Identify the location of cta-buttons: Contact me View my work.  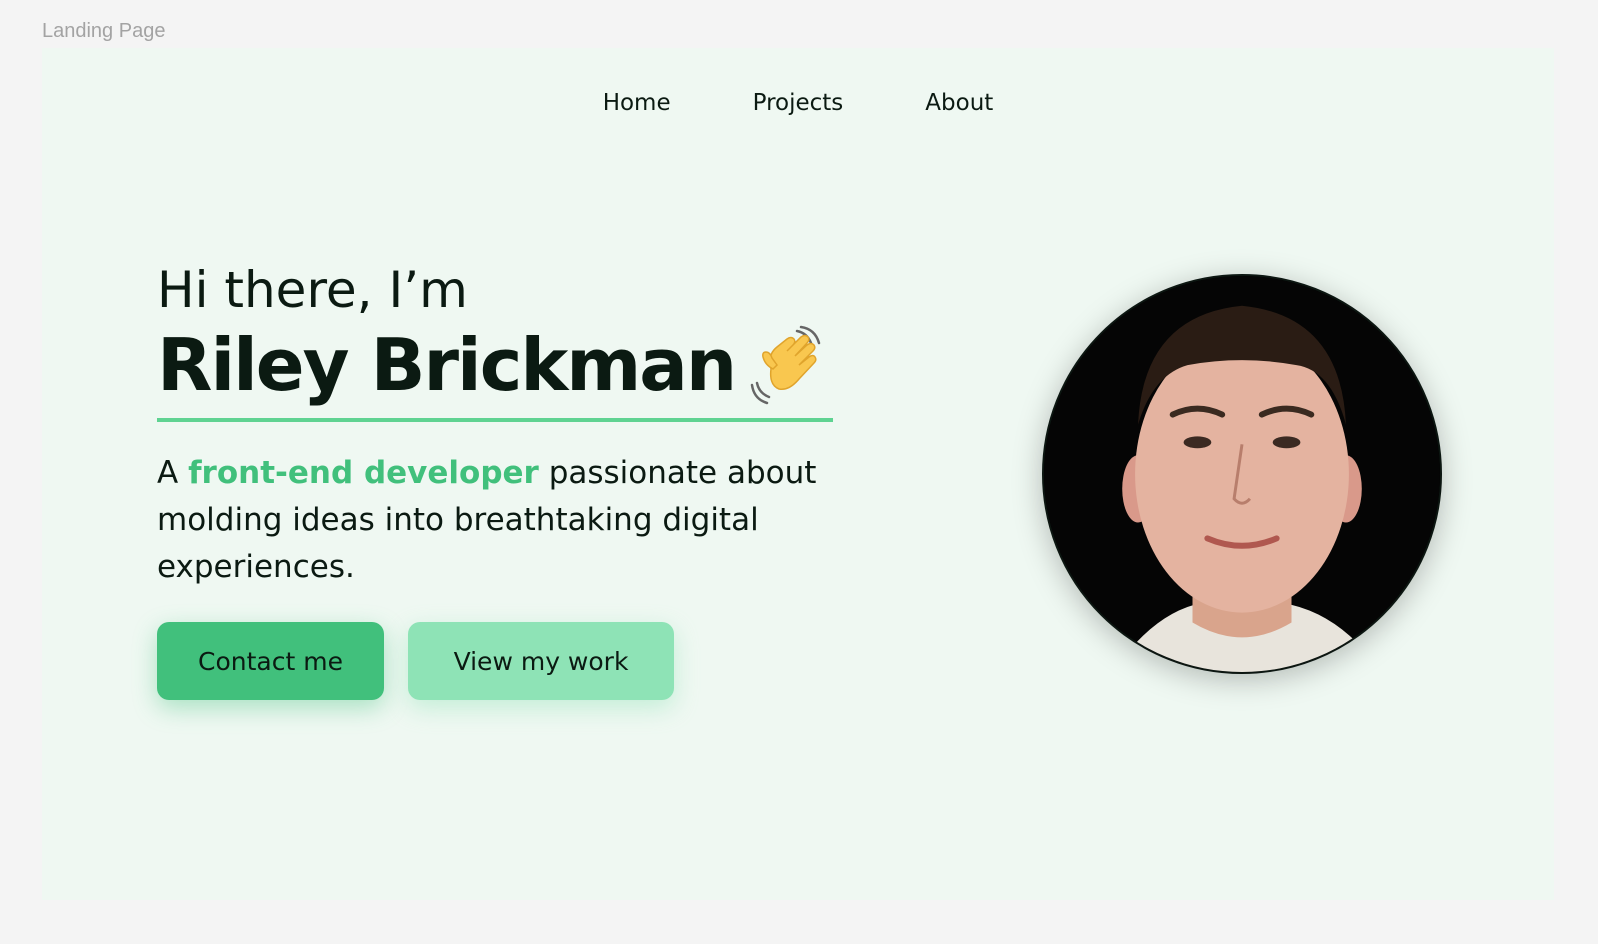
(507, 661).